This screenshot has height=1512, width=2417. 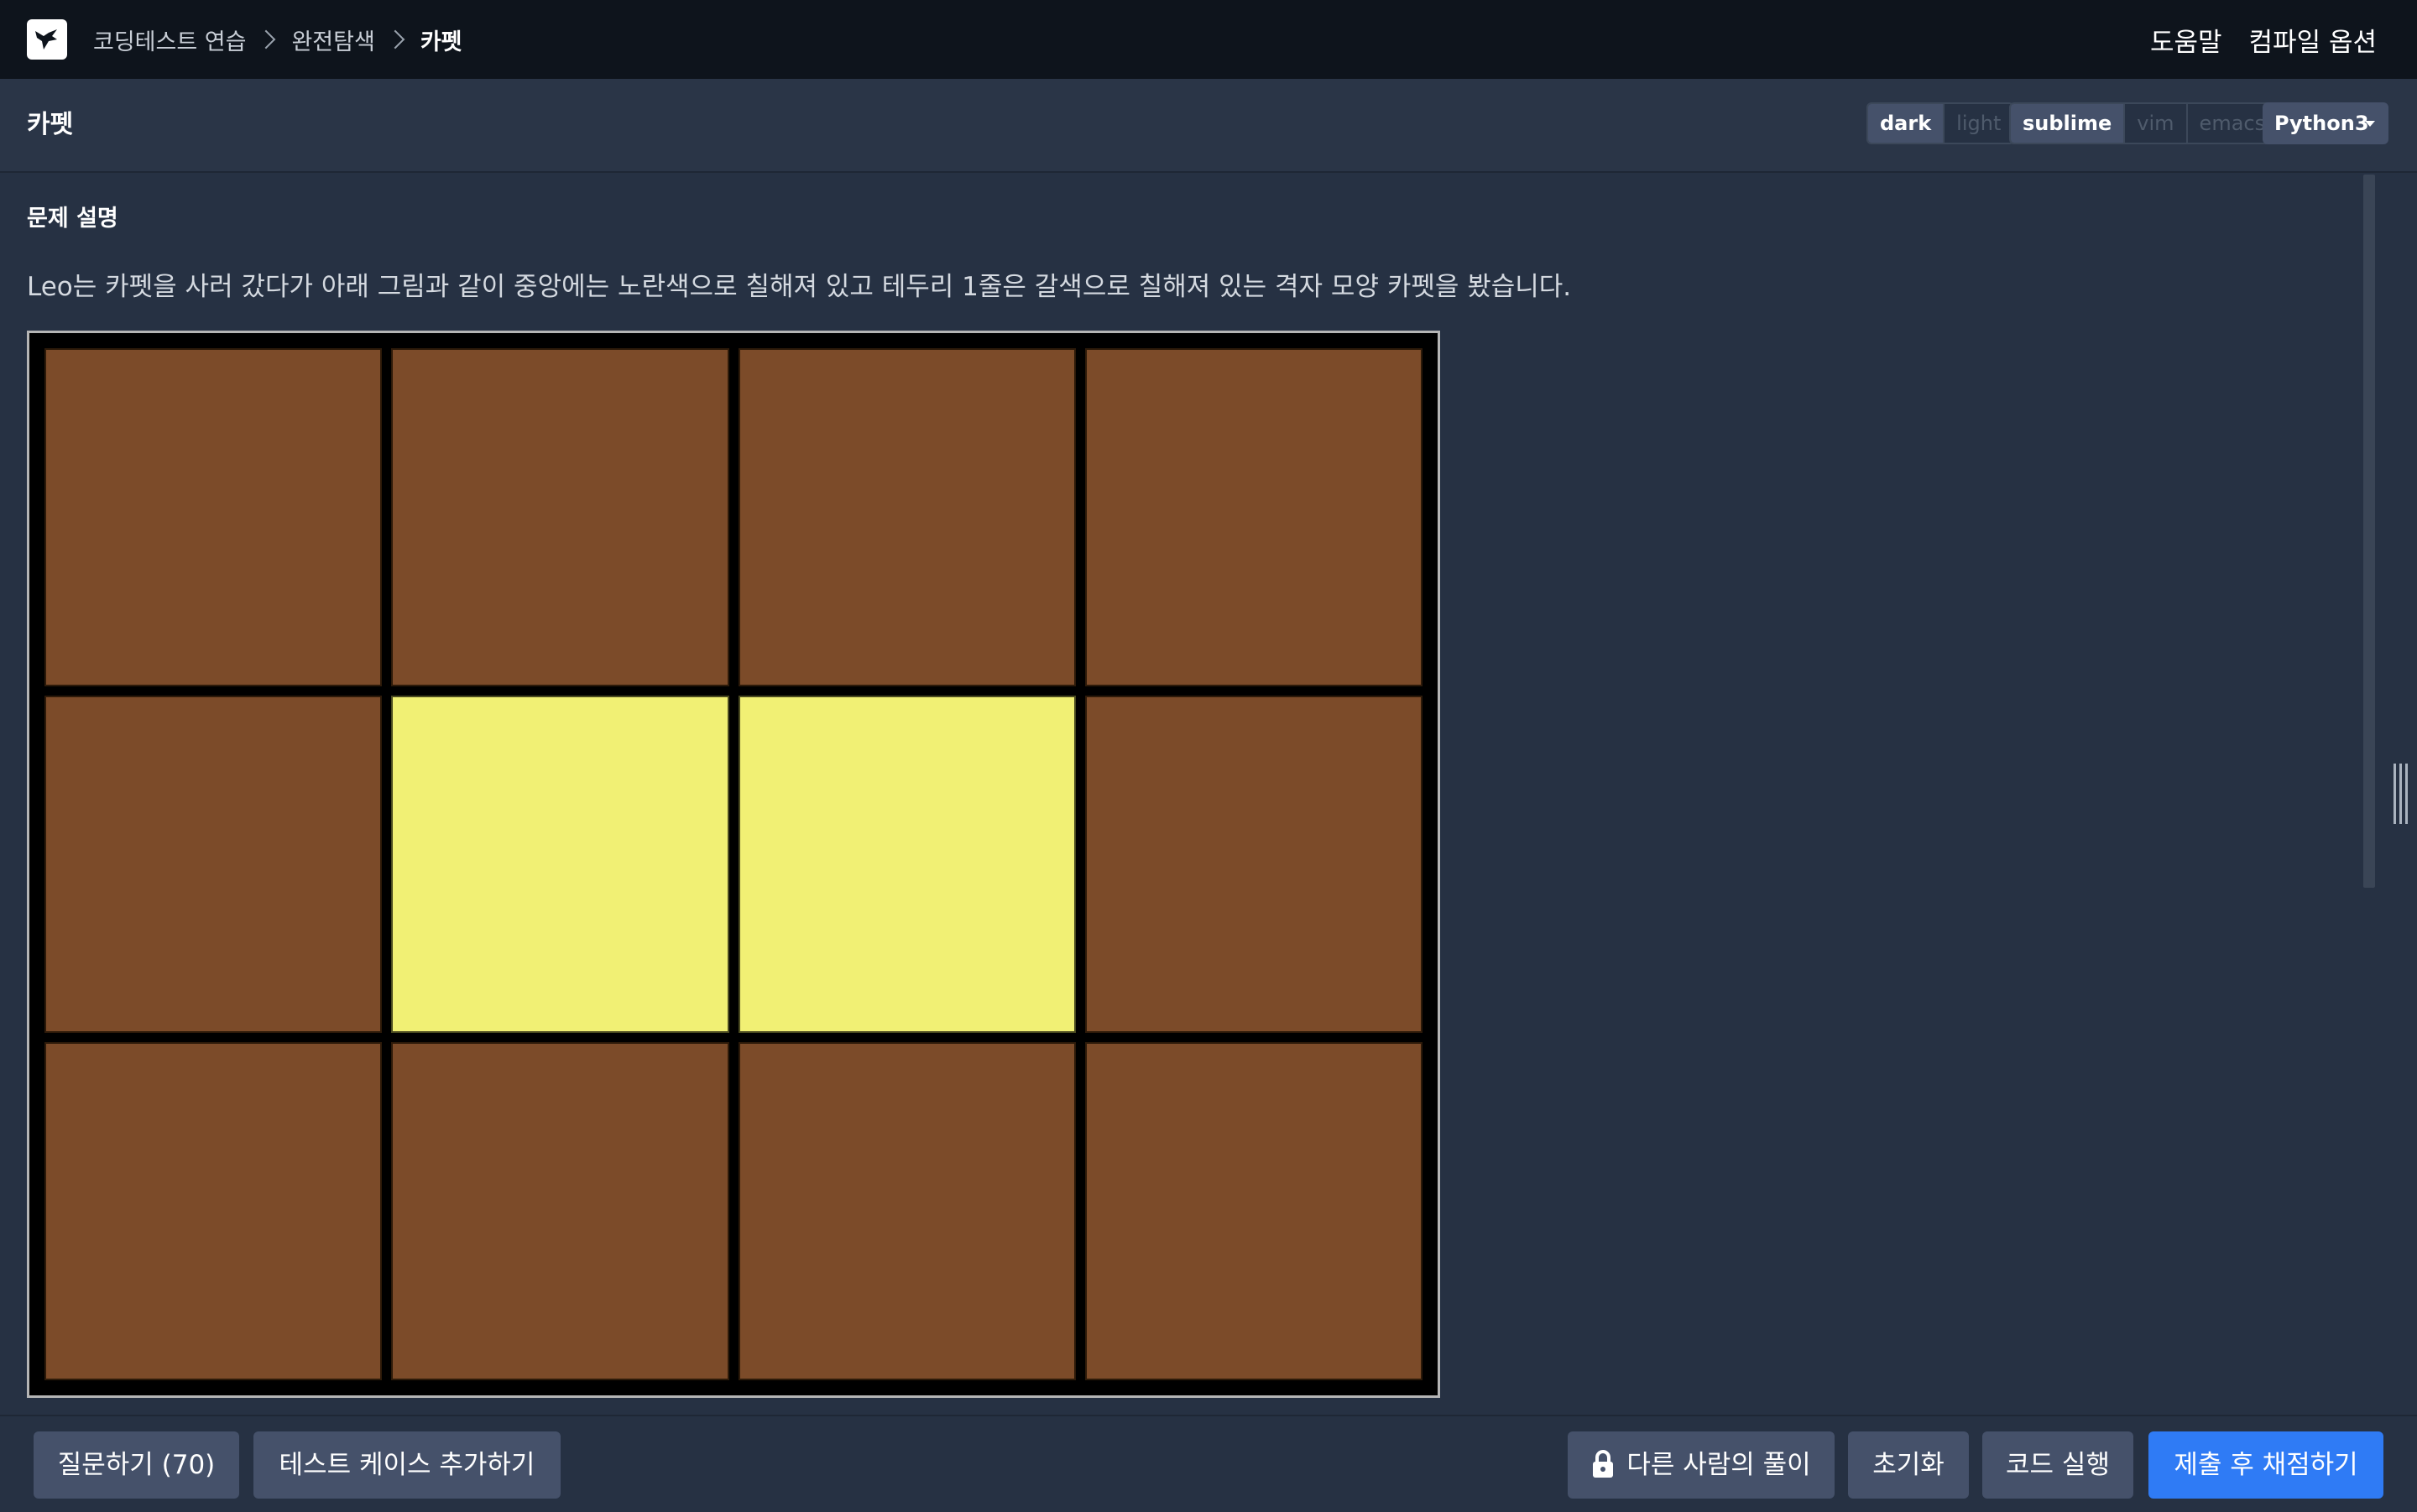 I want to click on breadcrumb: 코딩테스트 연습 완전탐색 카펫, so click(x=277, y=39).